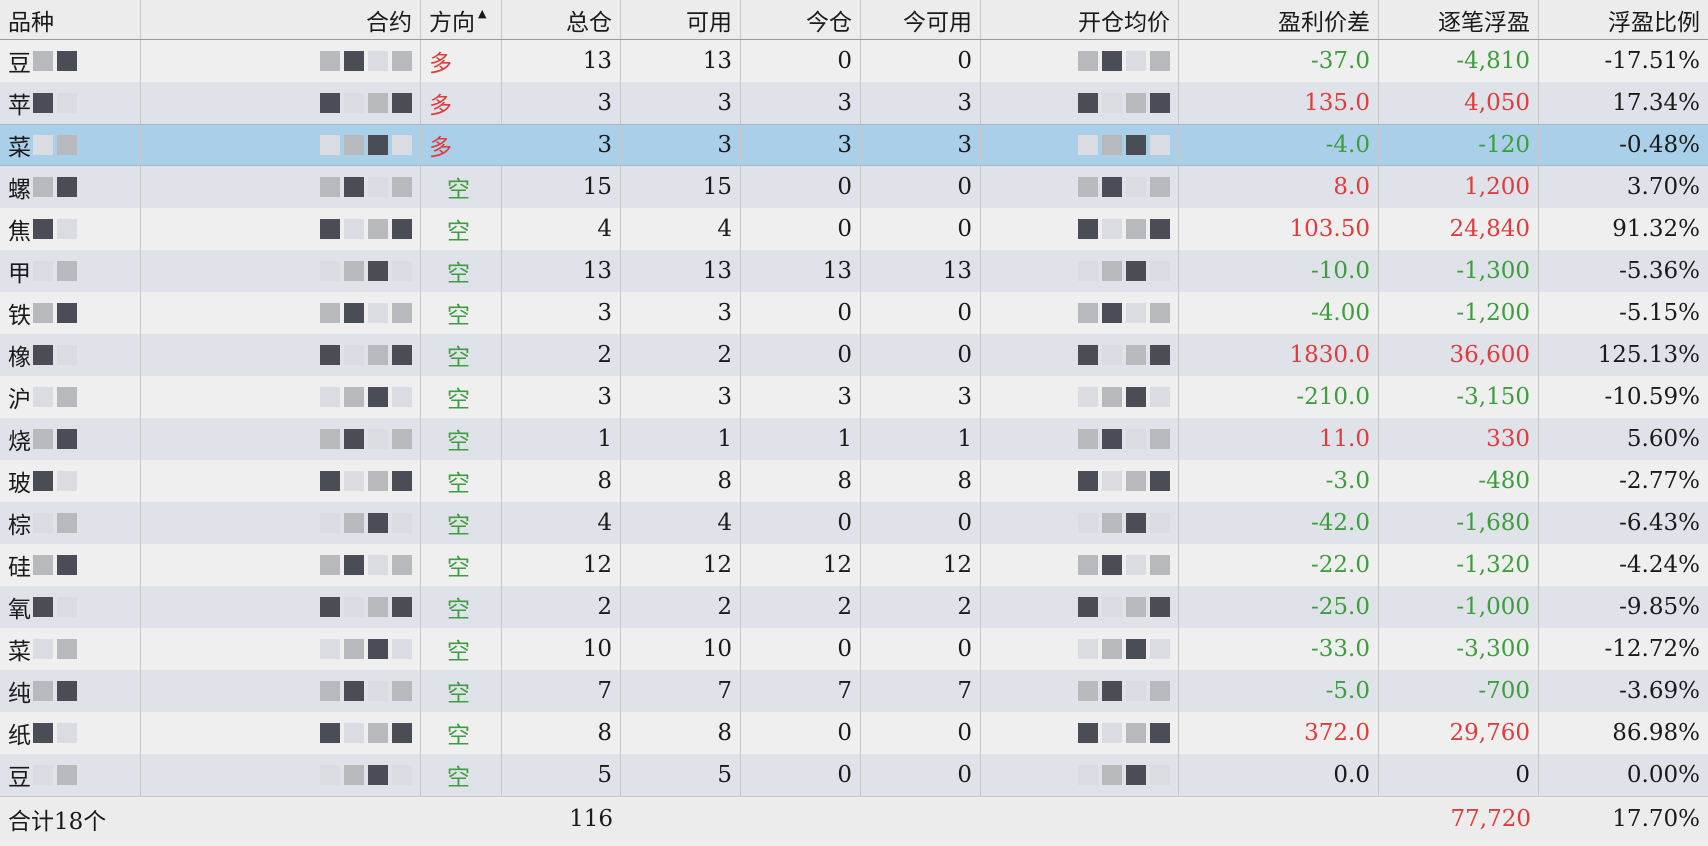  What do you see at coordinates (921, 565) in the screenshot?
I see `cell-today-available: 12` at bounding box center [921, 565].